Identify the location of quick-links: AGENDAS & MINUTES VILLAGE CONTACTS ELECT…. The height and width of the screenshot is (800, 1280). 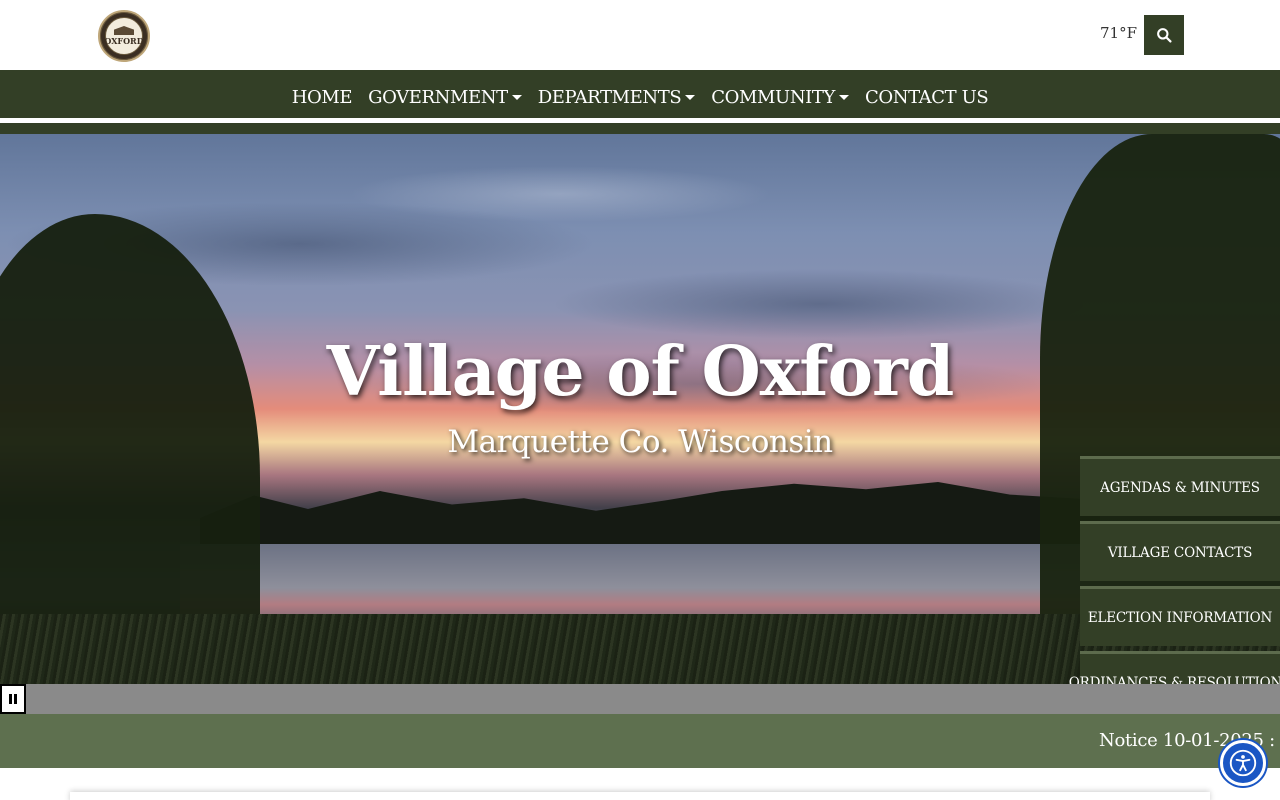
(1174, 570).